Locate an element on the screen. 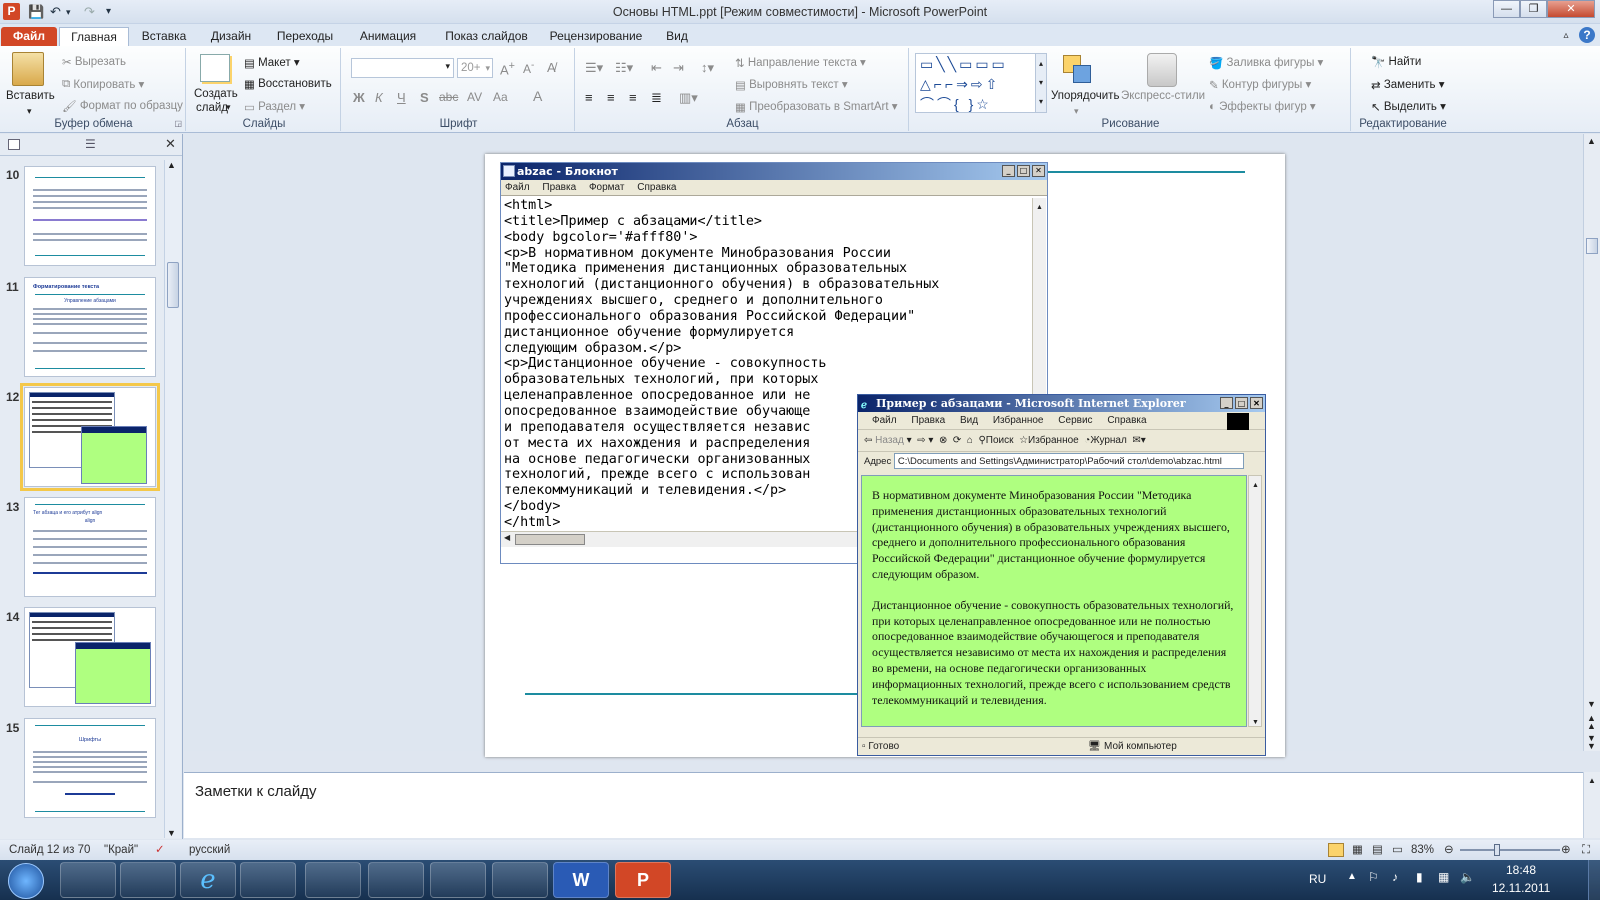 The image size is (1600, 900). tab-design: Дизайн is located at coordinates (231, 36).